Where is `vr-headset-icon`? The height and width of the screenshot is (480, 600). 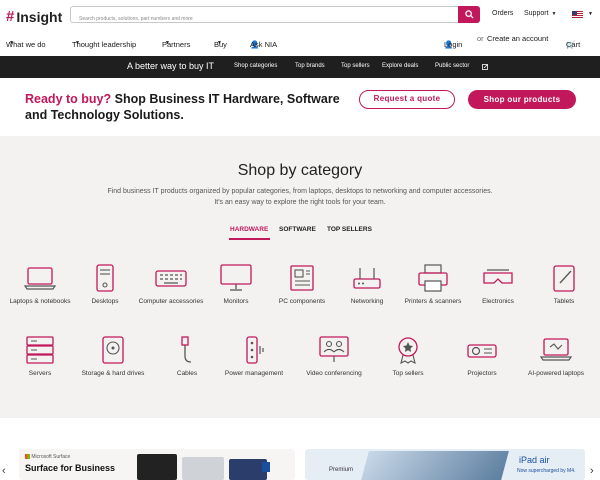 vr-headset-icon is located at coordinates (498, 276).